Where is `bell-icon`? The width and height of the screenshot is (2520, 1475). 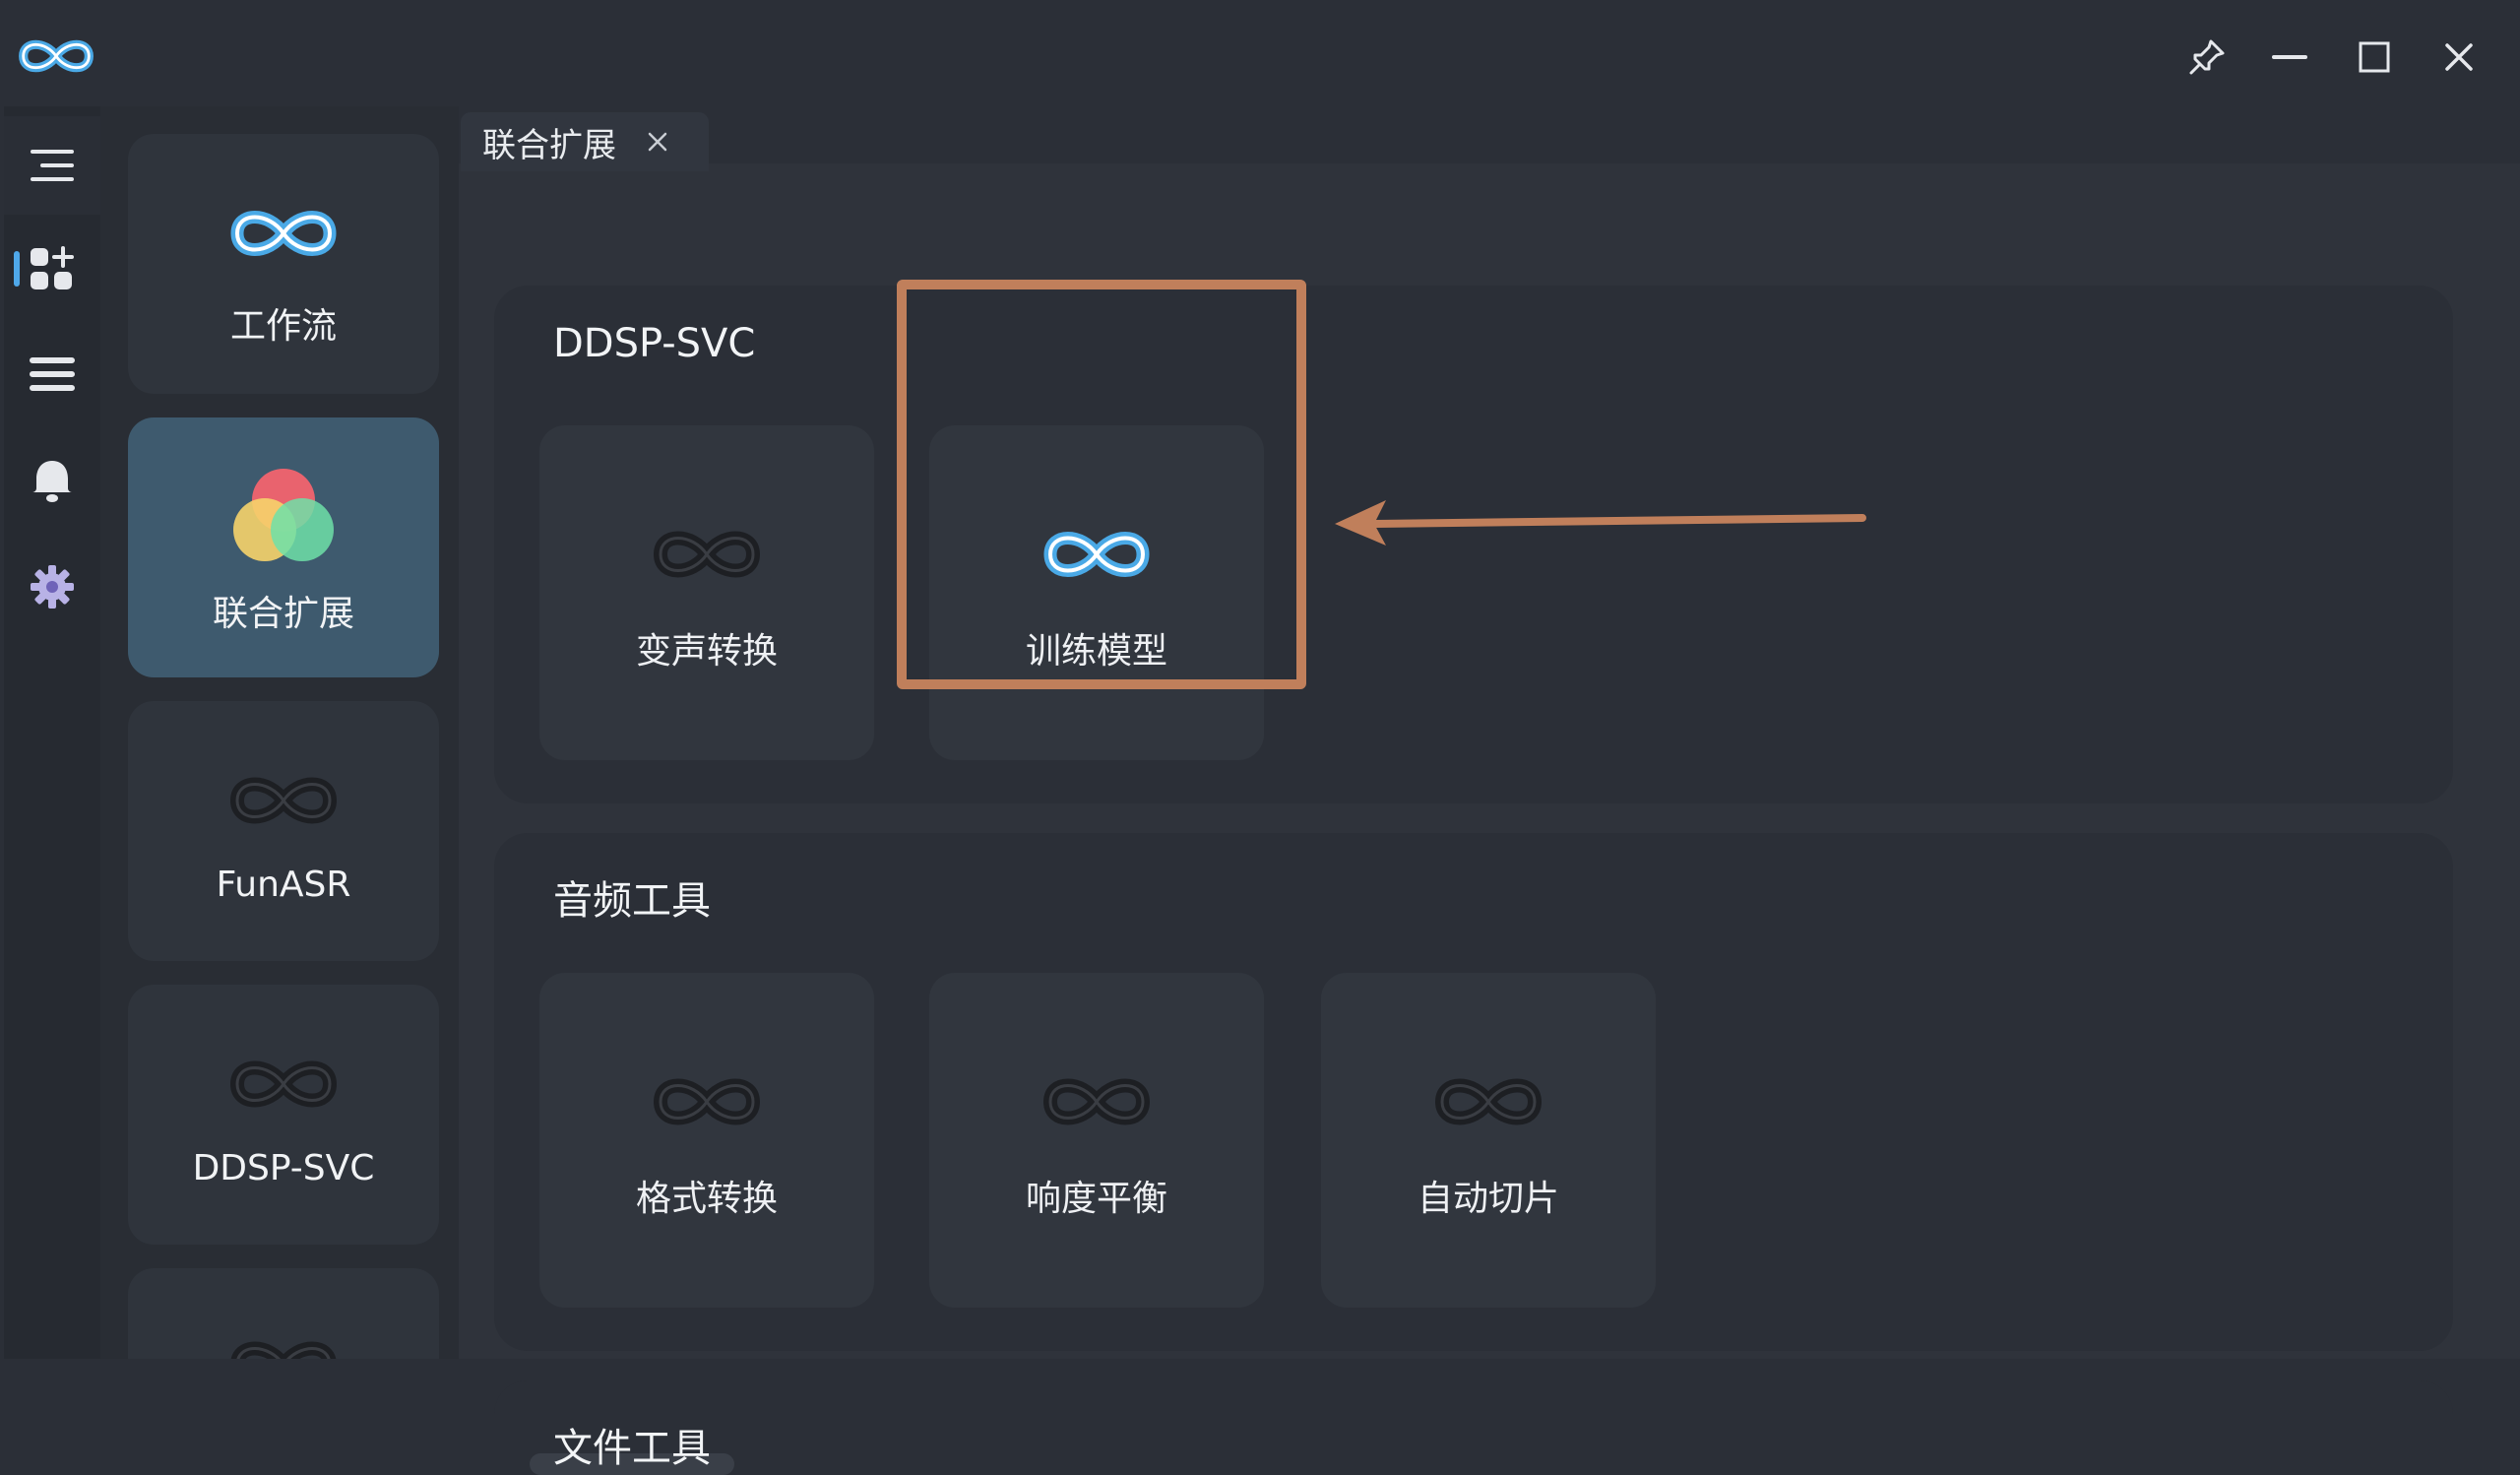
bell-icon is located at coordinates (52, 481).